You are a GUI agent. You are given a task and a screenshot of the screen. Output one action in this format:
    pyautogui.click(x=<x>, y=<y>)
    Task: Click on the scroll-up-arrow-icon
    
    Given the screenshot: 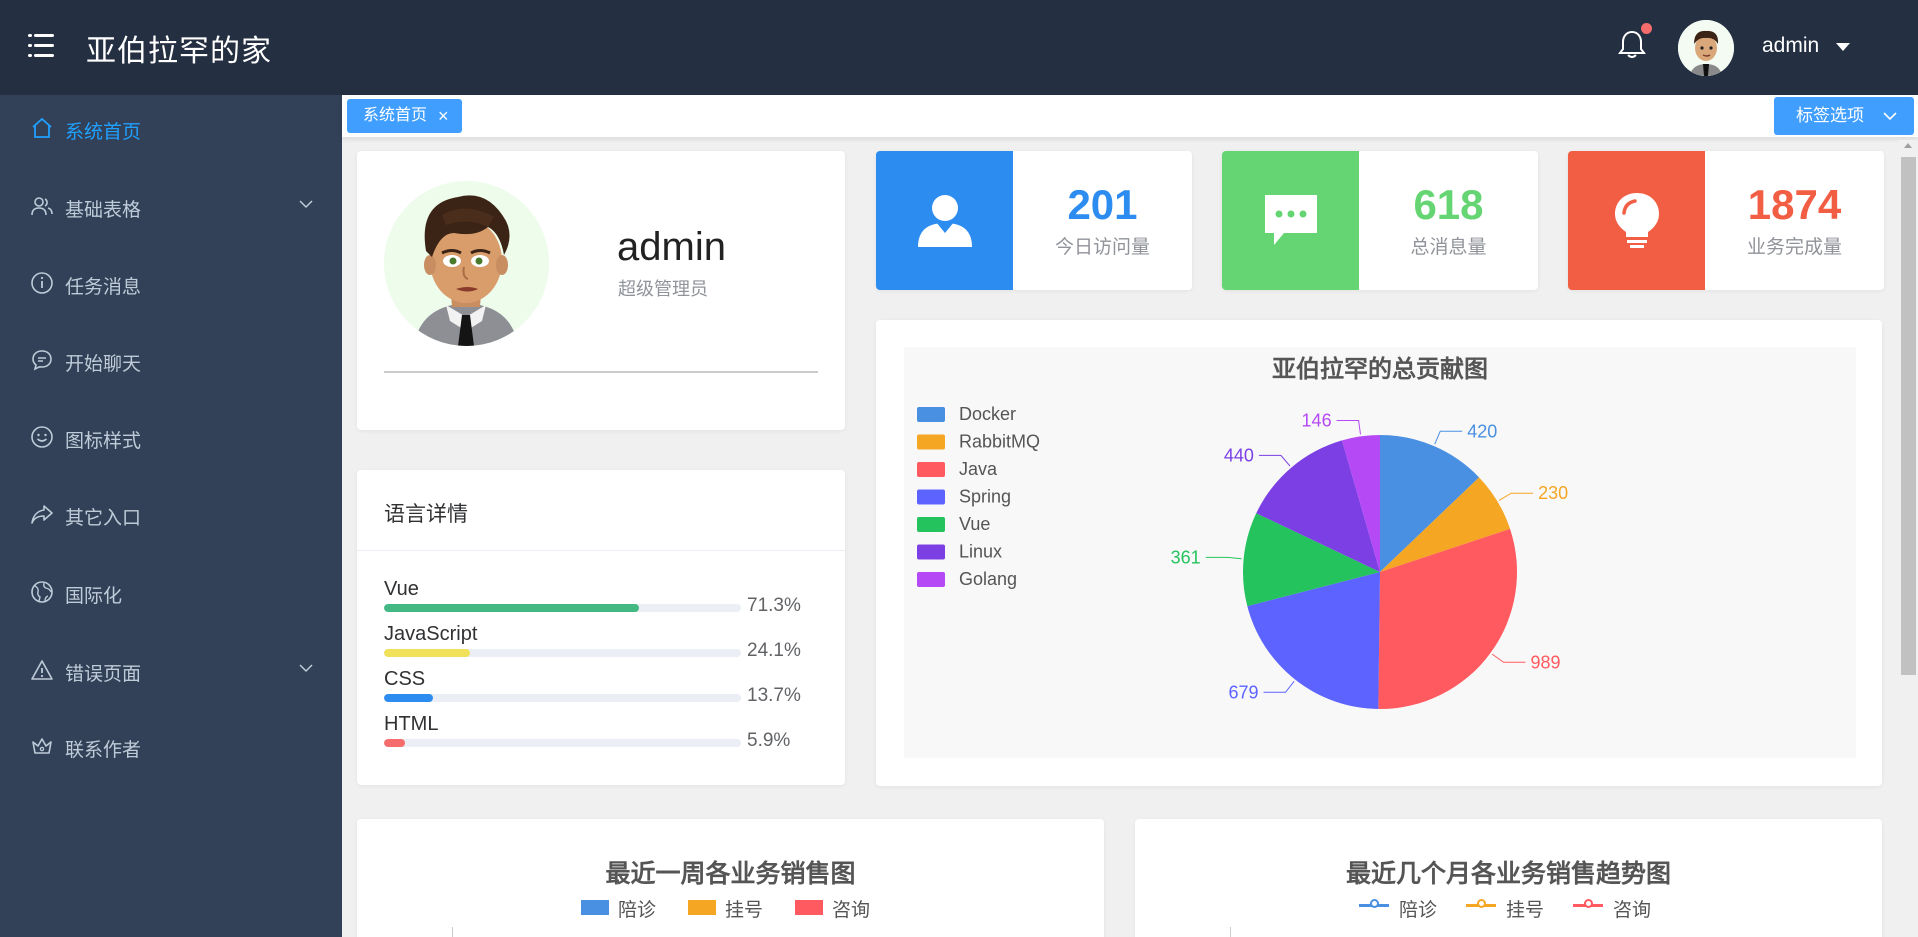 What is the action you would take?
    pyautogui.click(x=1908, y=145)
    